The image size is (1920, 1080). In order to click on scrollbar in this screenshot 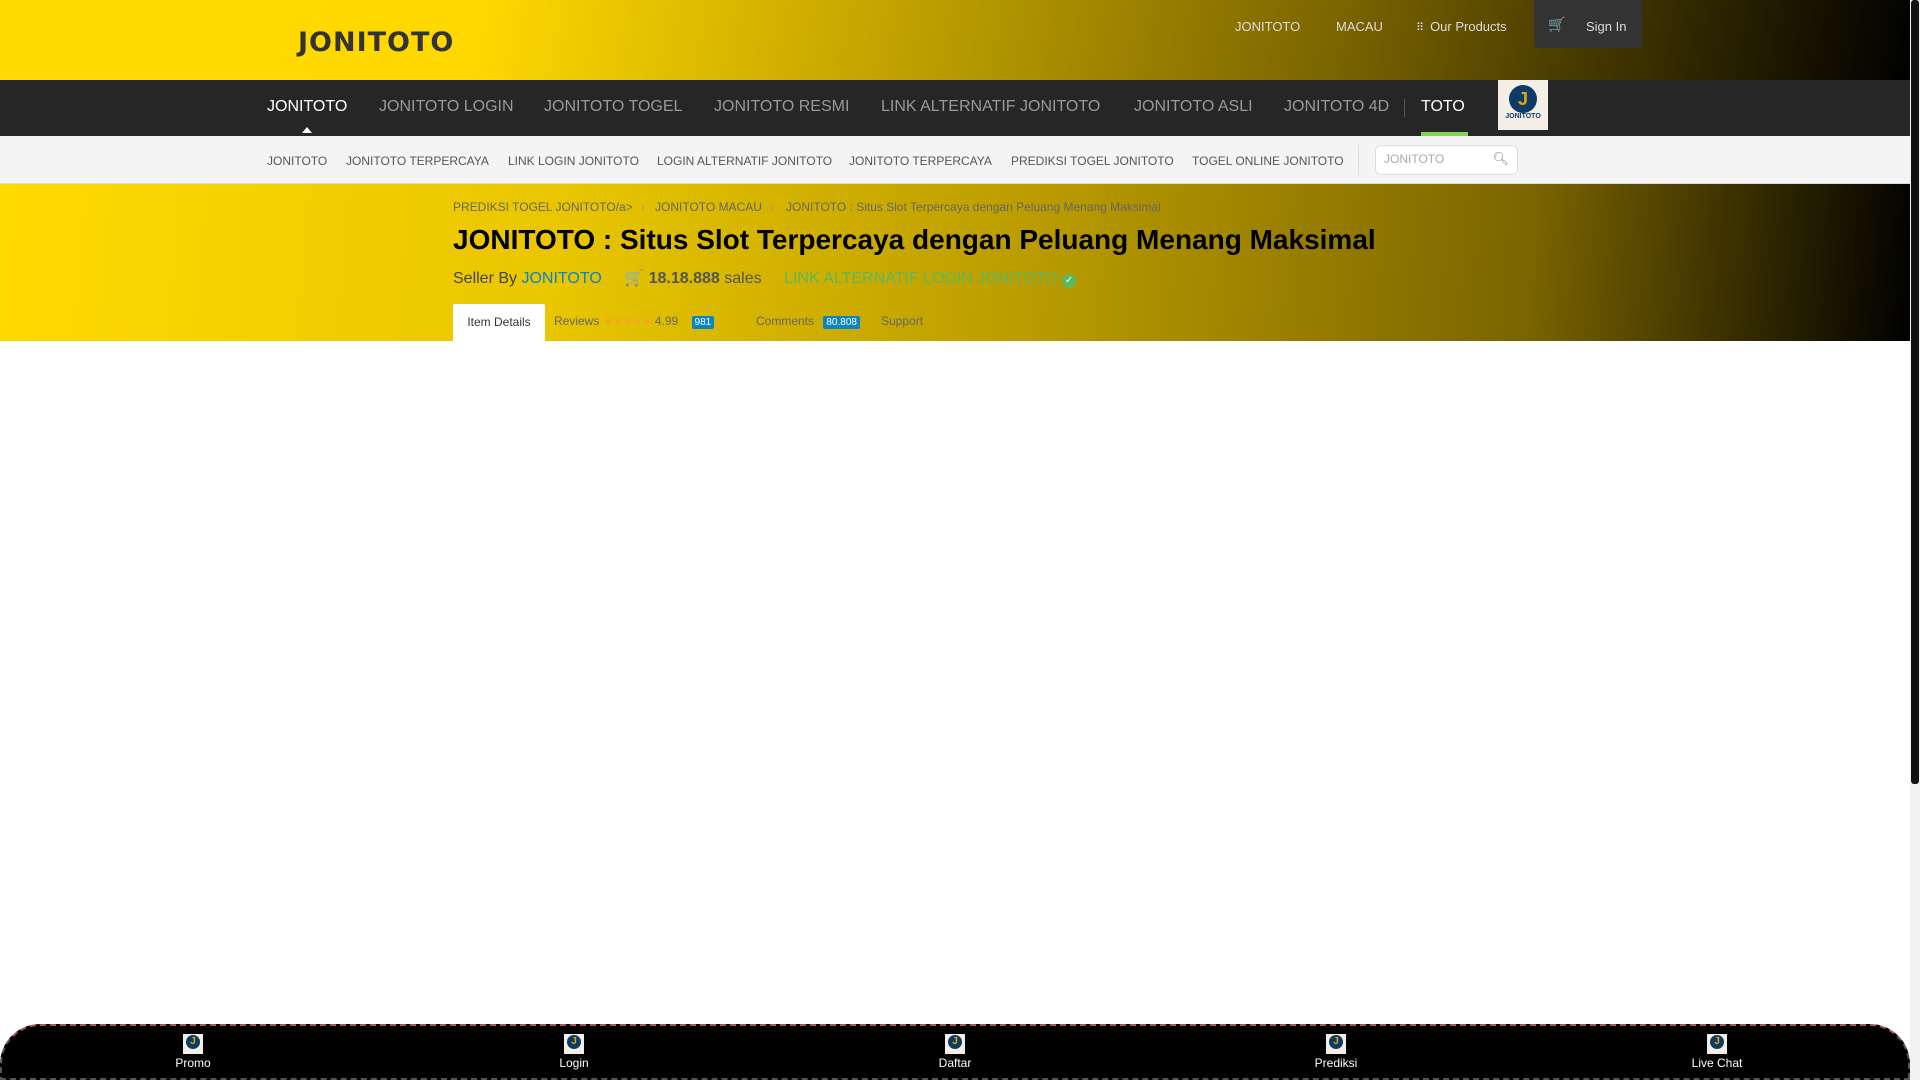, I will do `click(1915, 540)`.